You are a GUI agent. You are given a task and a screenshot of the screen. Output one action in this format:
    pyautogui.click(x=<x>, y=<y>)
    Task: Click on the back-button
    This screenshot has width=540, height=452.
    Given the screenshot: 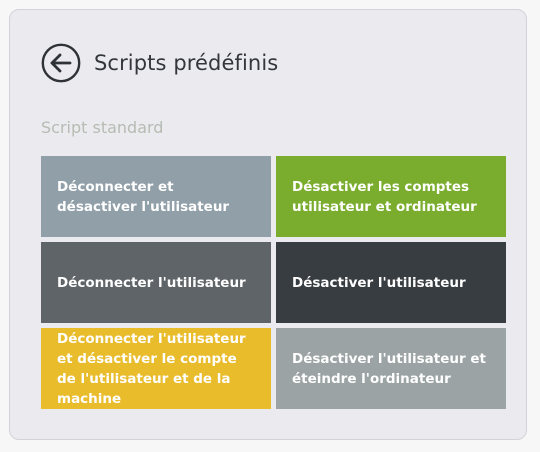 What is the action you would take?
    pyautogui.click(x=61, y=63)
    